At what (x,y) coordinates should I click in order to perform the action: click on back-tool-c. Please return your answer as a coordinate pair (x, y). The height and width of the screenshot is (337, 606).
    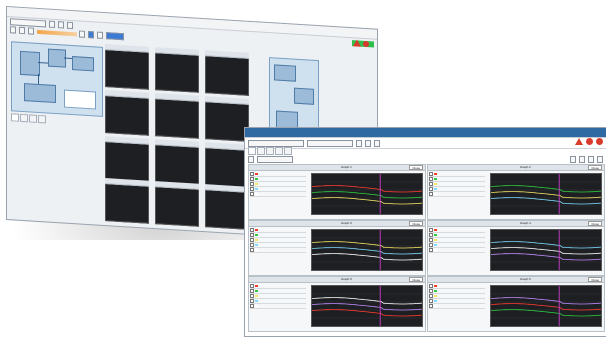
    Looking at the image, I should click on (31, 31).